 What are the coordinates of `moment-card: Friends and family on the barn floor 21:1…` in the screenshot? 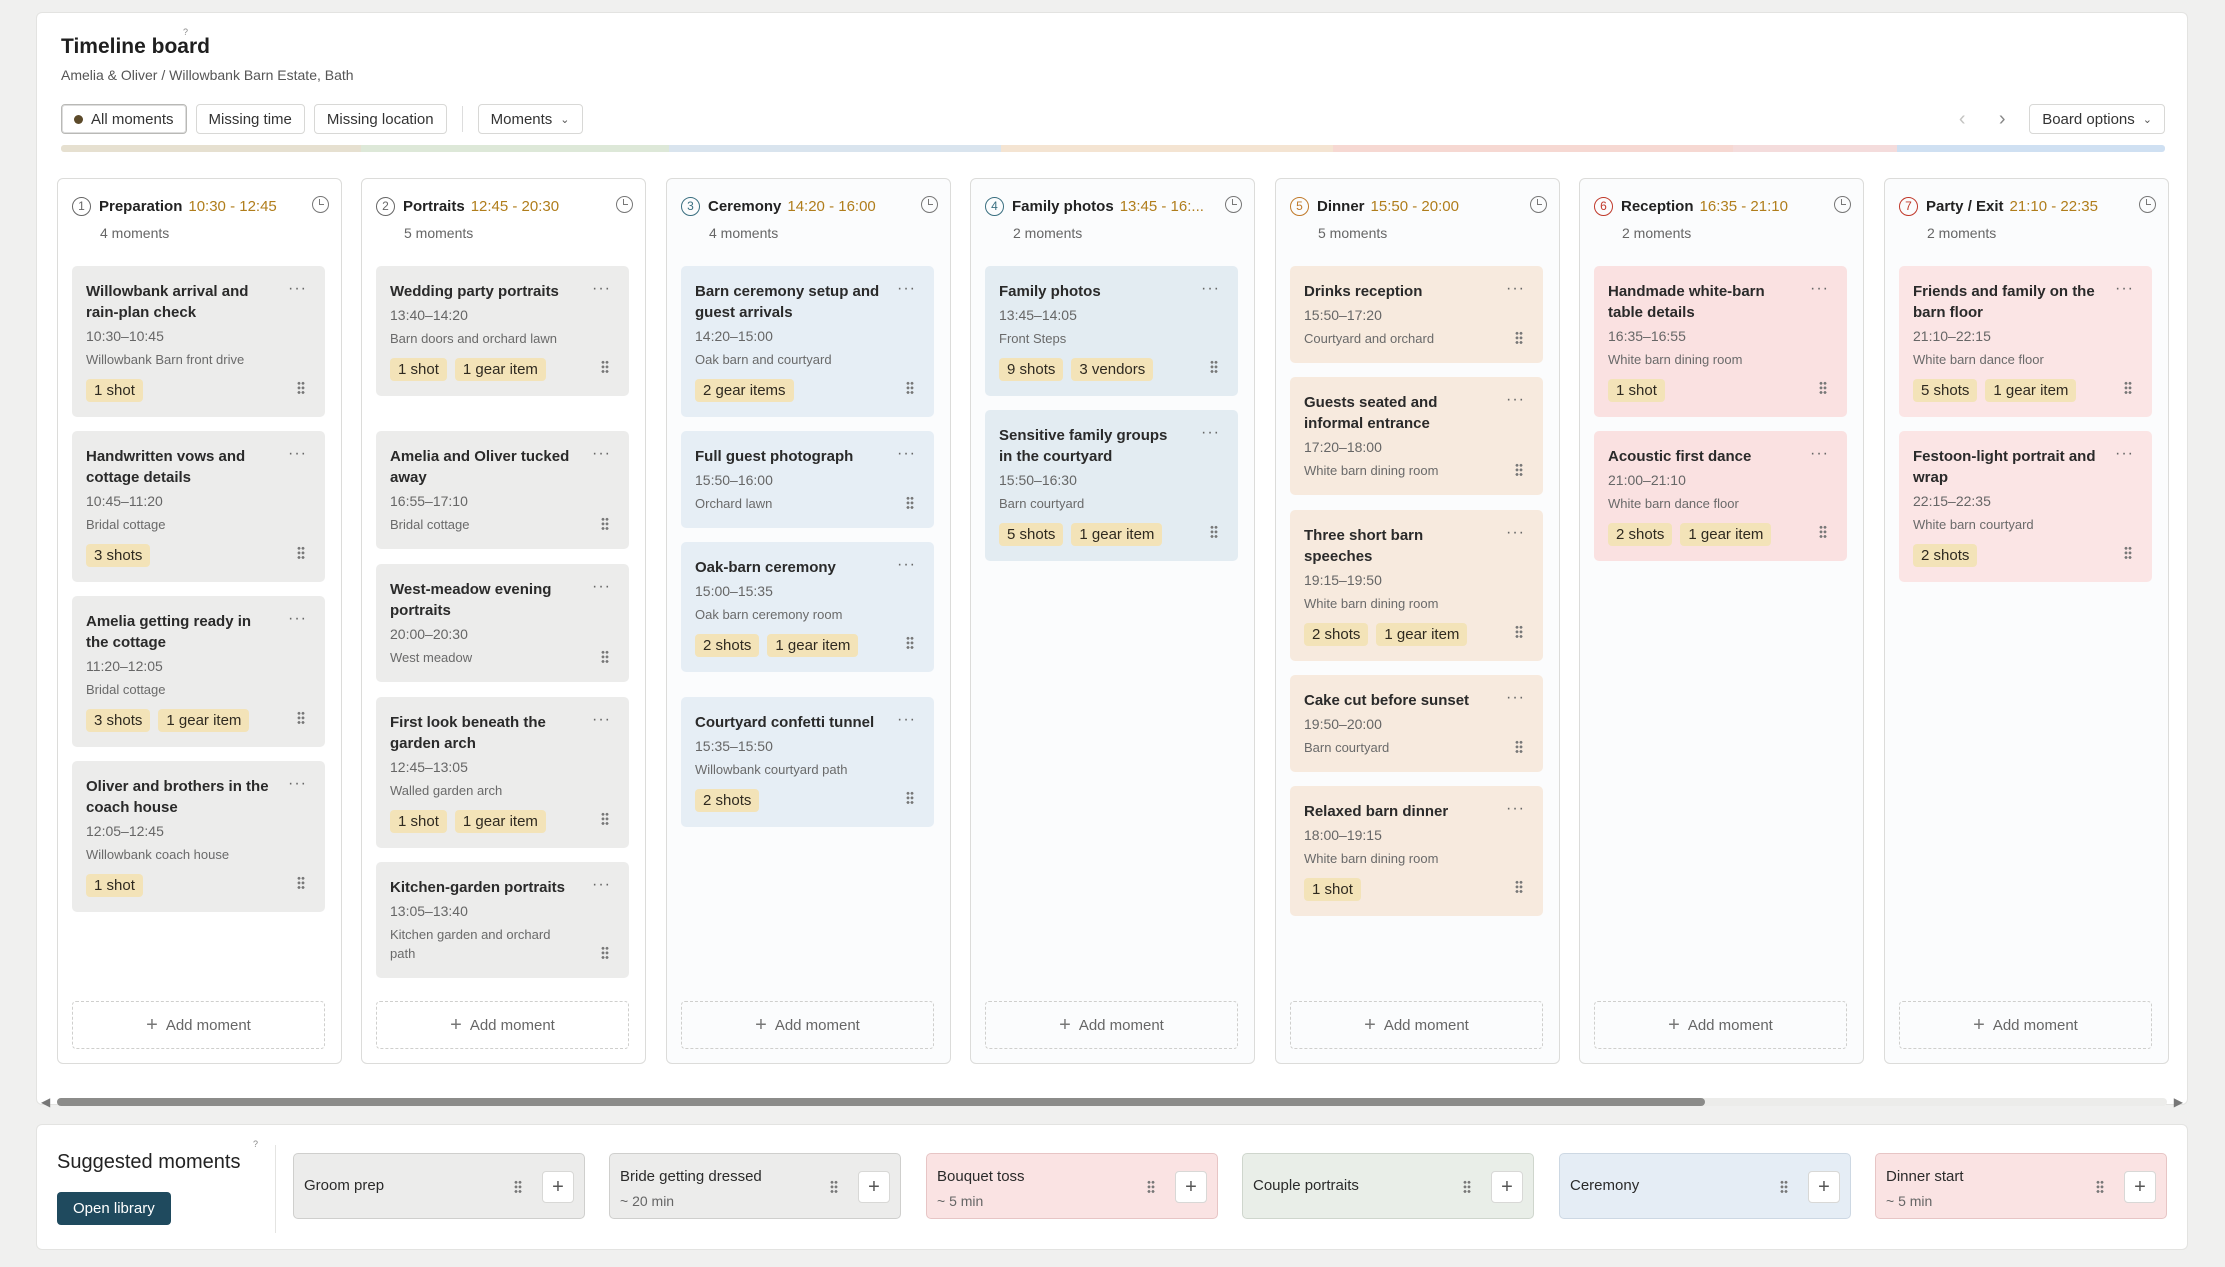 It's located at (2025, 341).